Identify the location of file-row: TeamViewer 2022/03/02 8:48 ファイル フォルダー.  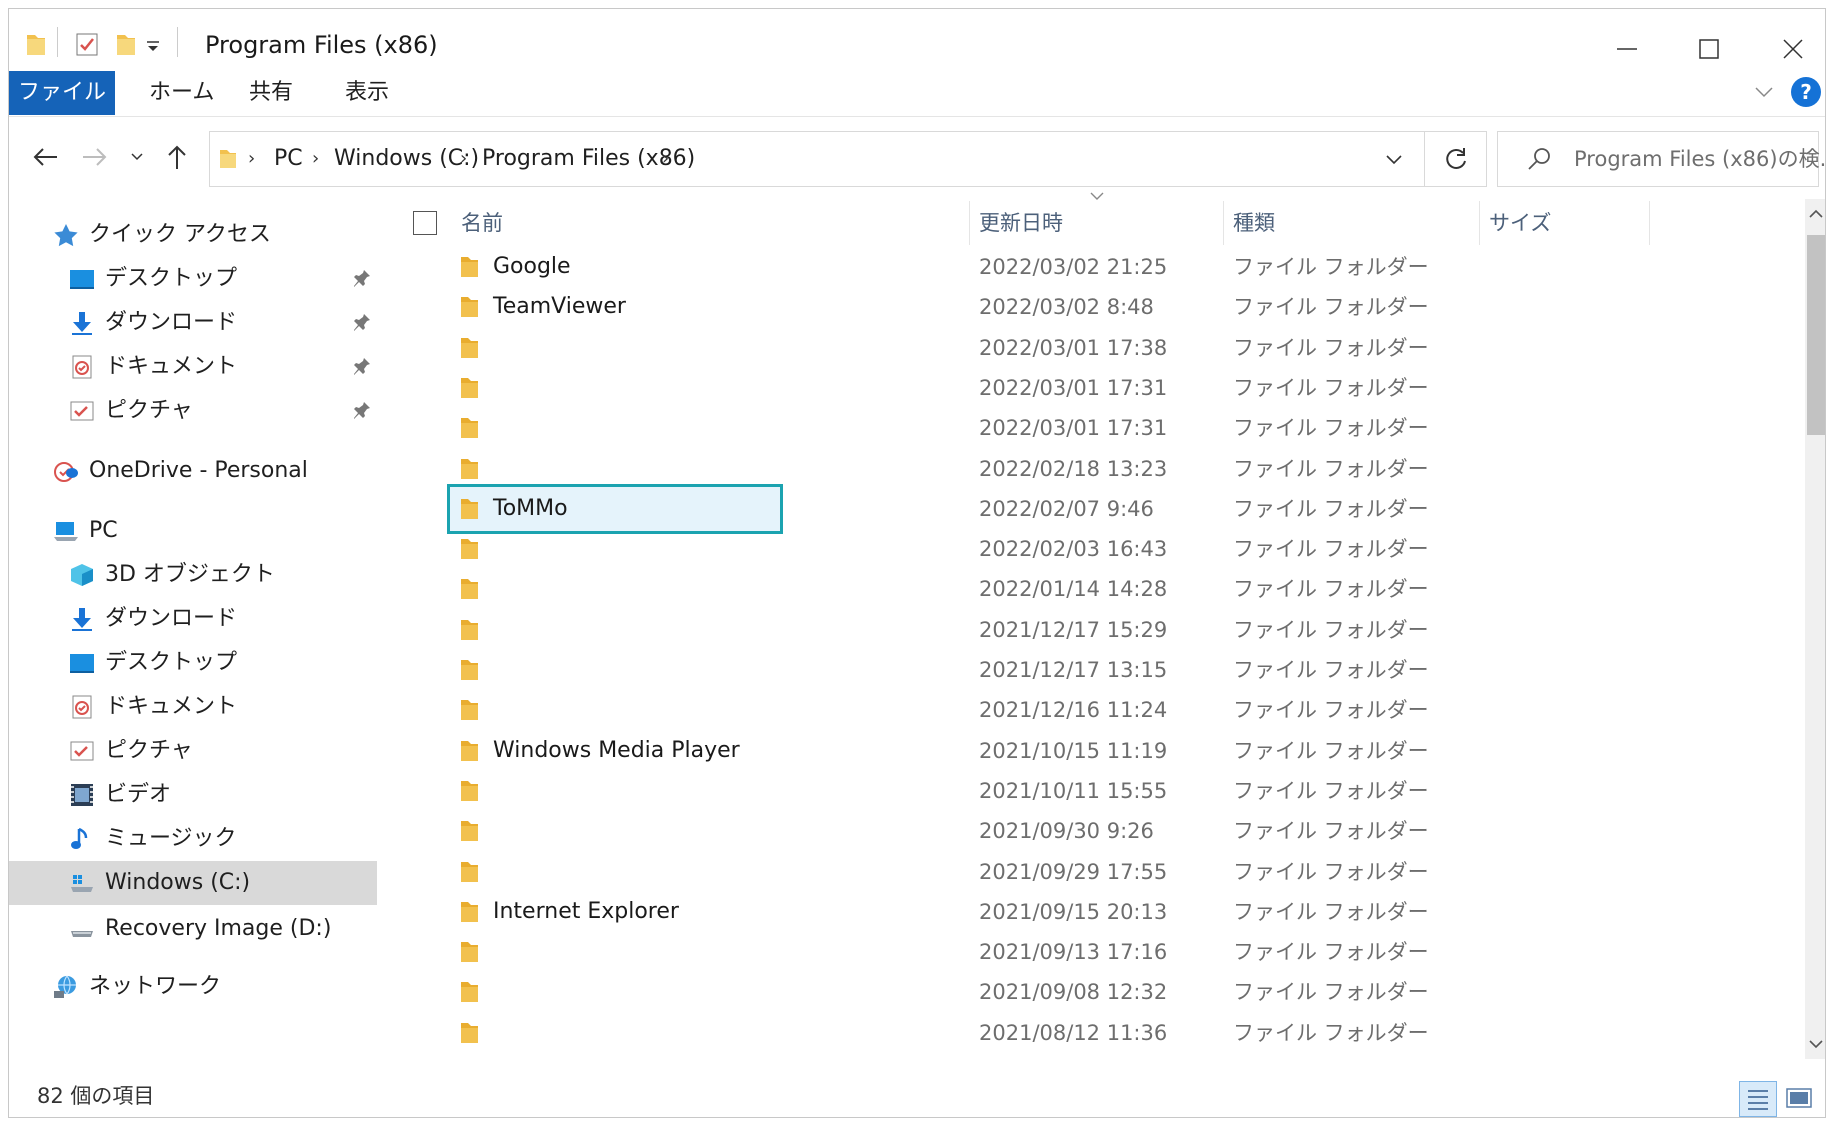
(1089, 307).